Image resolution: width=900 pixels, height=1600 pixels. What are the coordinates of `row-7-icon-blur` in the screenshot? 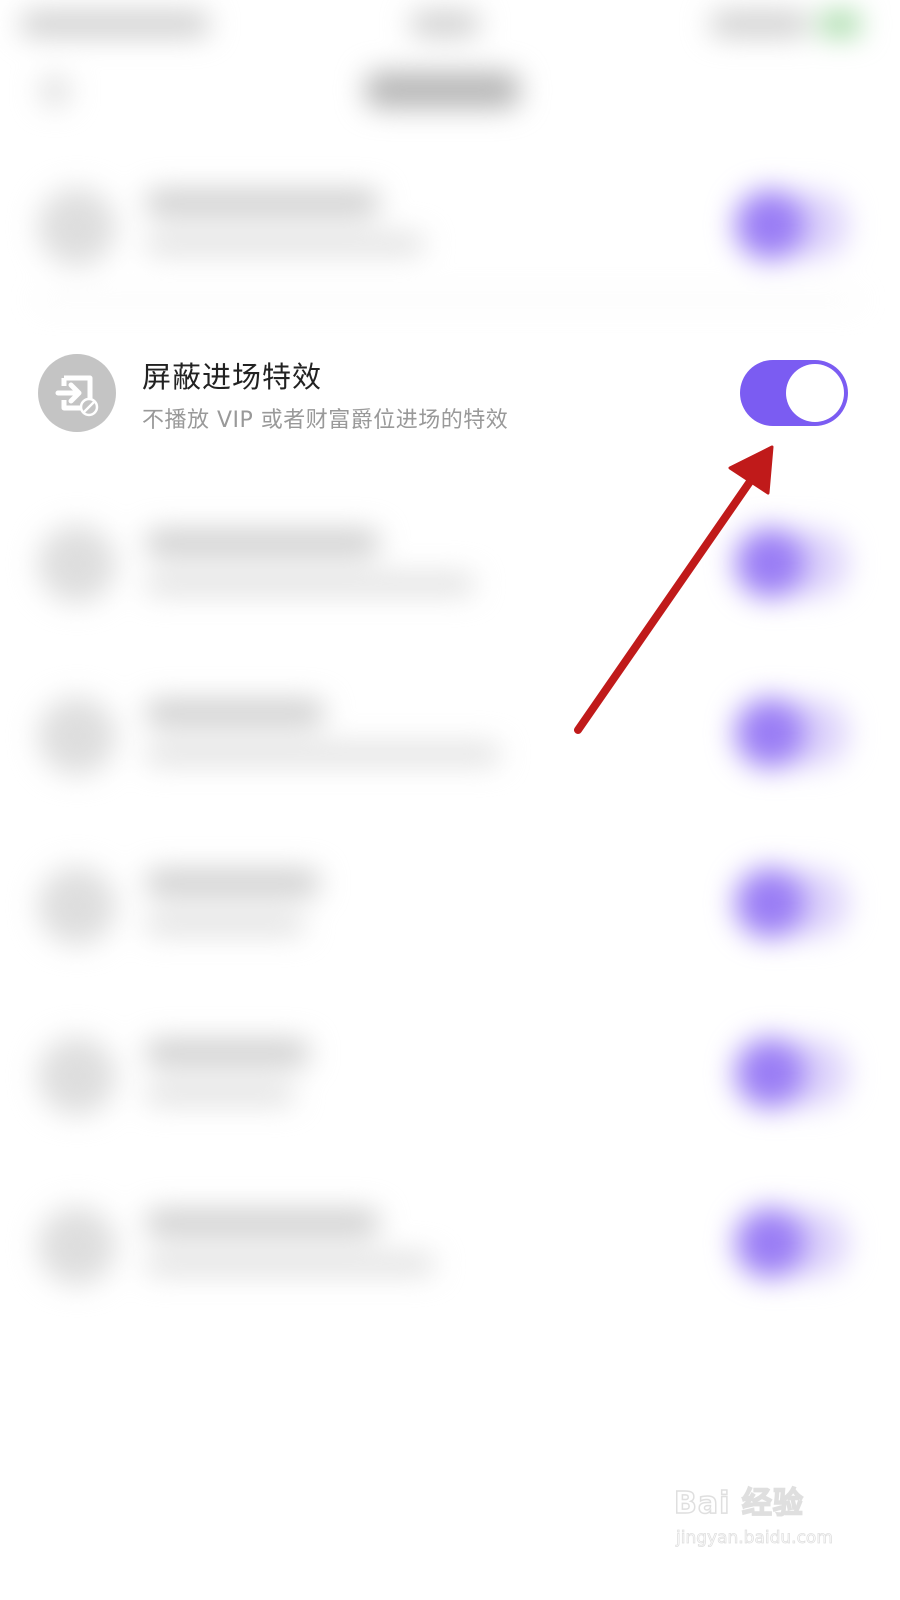 It's located at (77, 1246).